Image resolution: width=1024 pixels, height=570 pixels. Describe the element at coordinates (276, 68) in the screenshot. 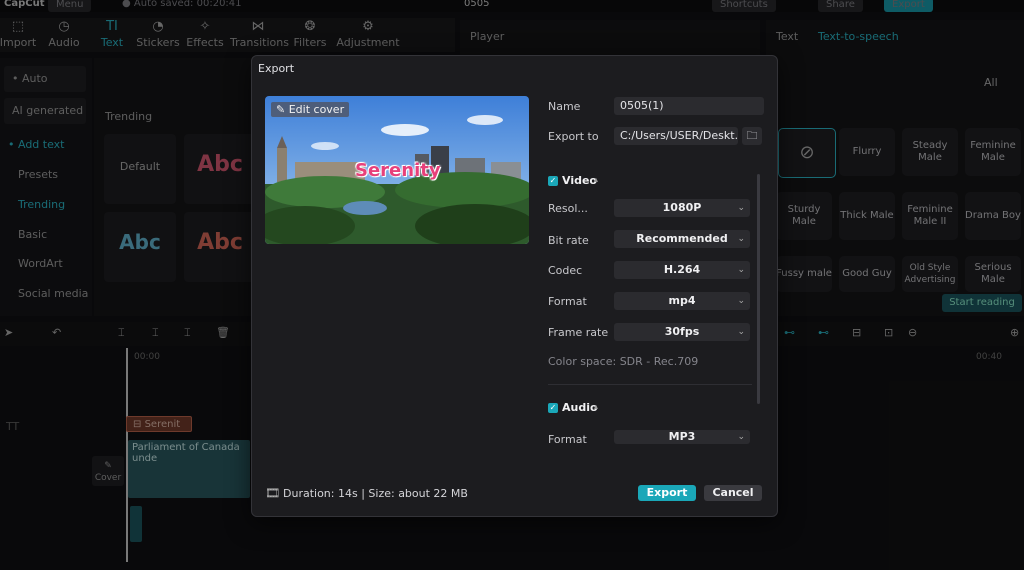

I see `dialog-title: Export` at that location.